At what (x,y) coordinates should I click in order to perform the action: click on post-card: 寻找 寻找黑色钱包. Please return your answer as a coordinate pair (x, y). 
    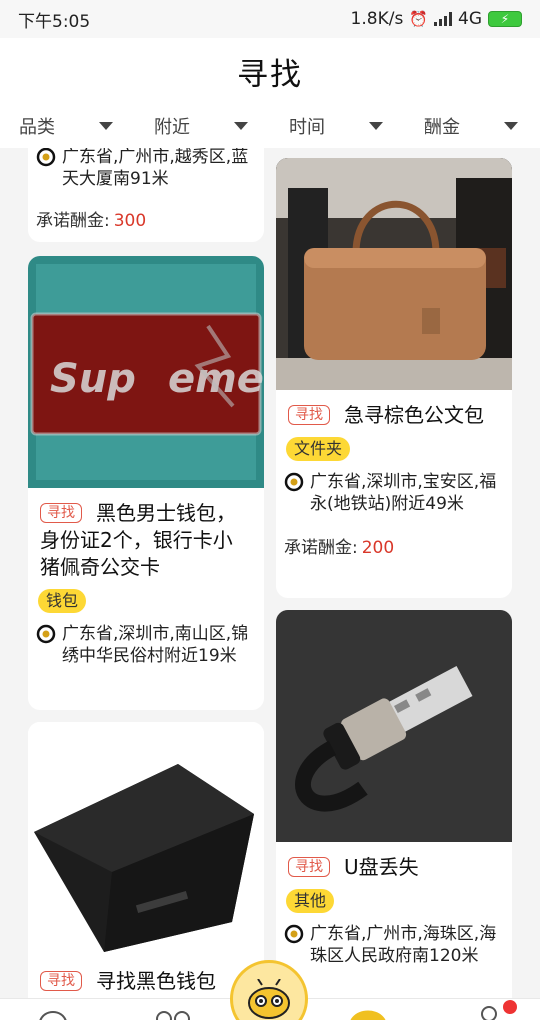
    Looking at the image, I should click on (146, 860).